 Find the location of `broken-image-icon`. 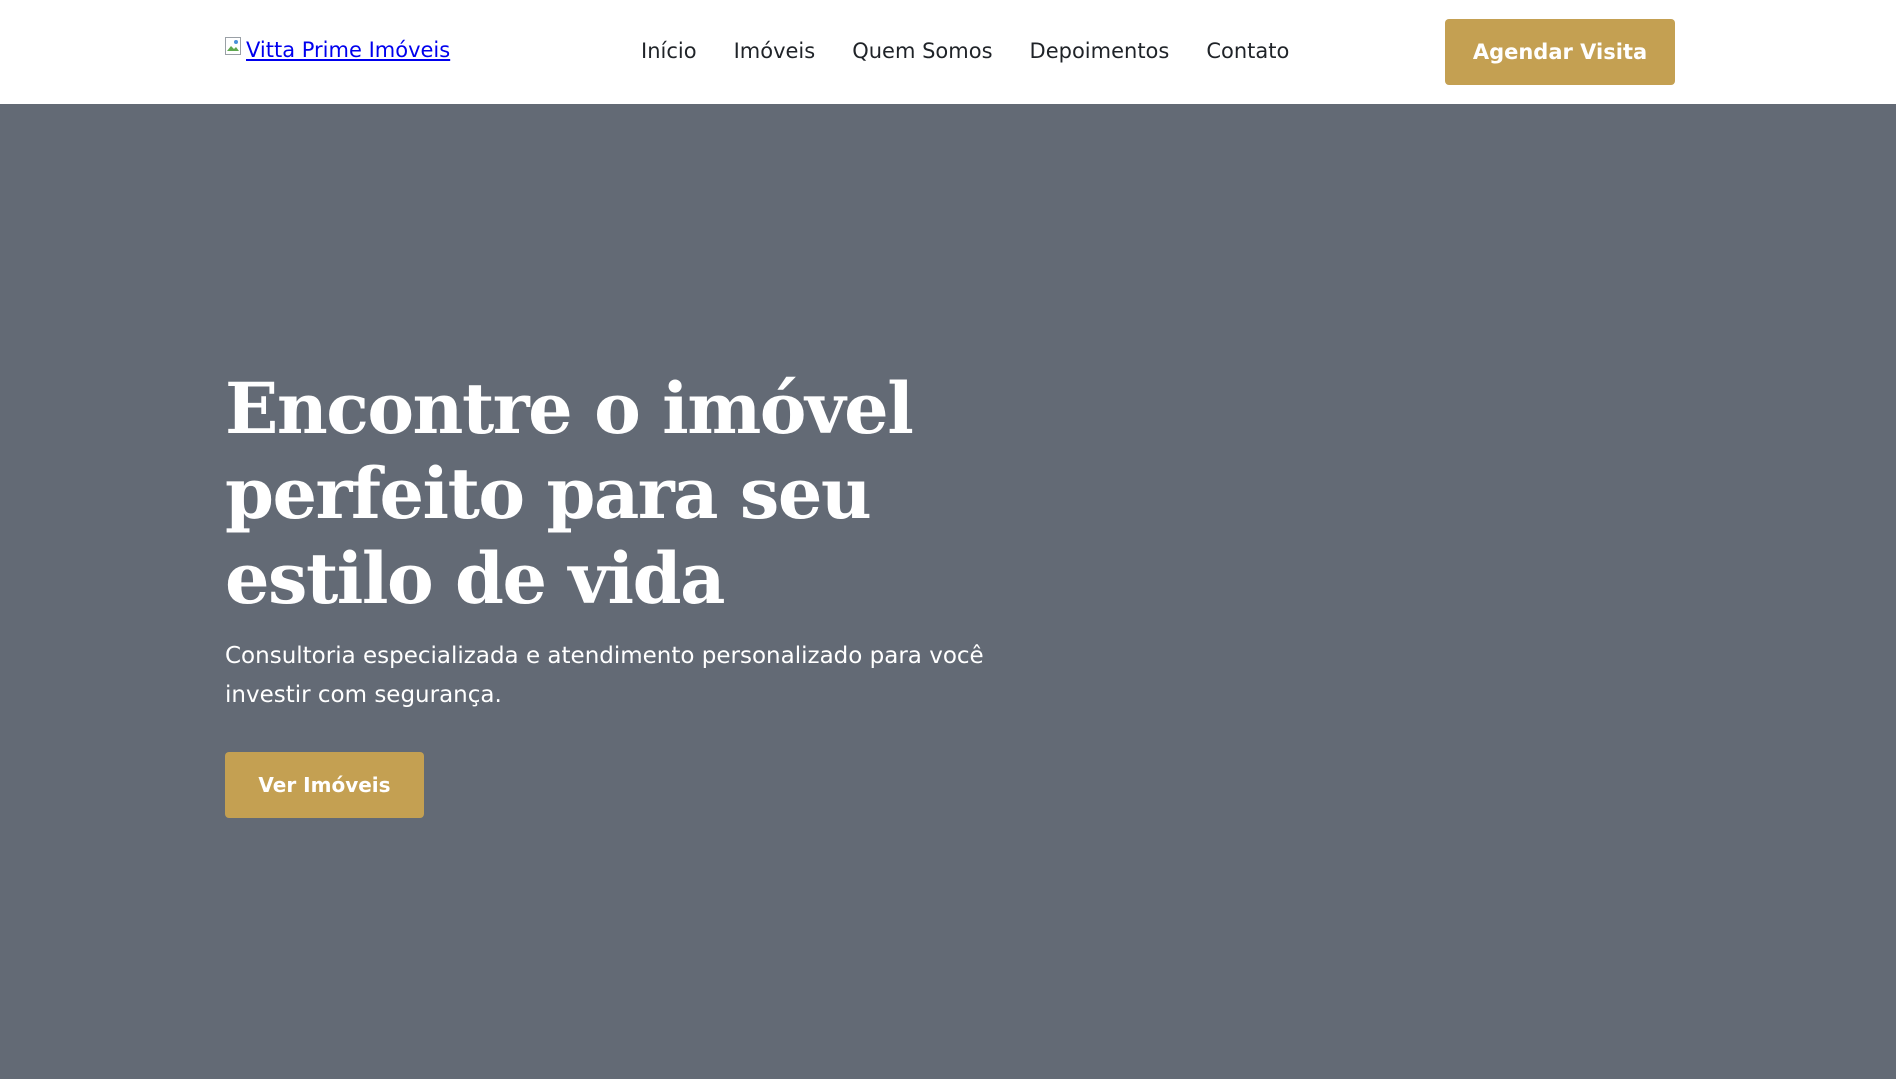

broken-image-icon is located at coordinates (235, 47).